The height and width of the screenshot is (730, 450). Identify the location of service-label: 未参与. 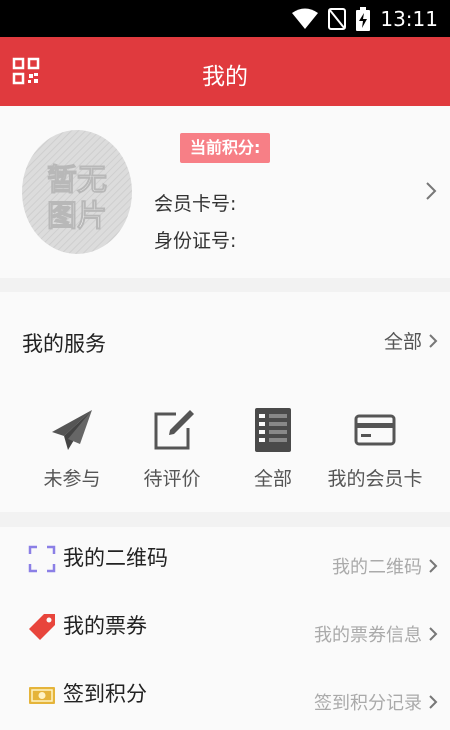
(72, 479).